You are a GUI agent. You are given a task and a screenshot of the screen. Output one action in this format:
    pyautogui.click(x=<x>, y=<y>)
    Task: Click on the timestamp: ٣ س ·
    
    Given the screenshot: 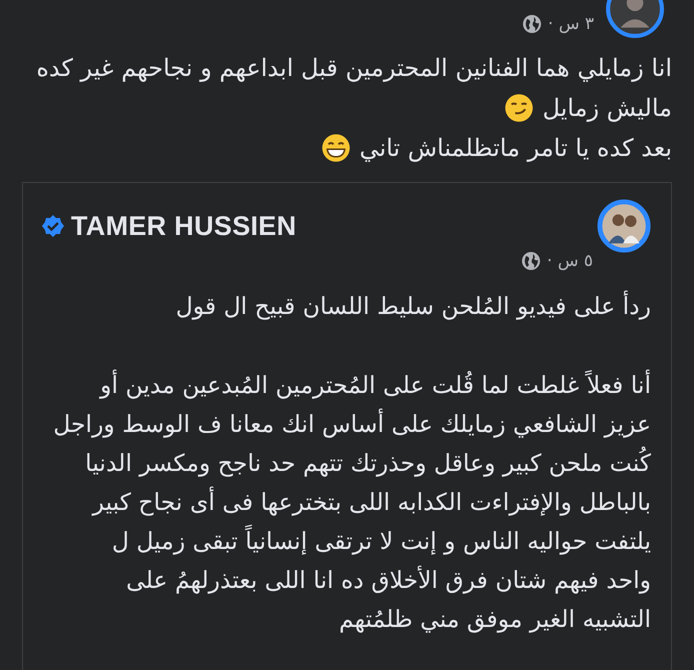 What is the action you would take?
    pyautogui.click(x=571, y=24)
    